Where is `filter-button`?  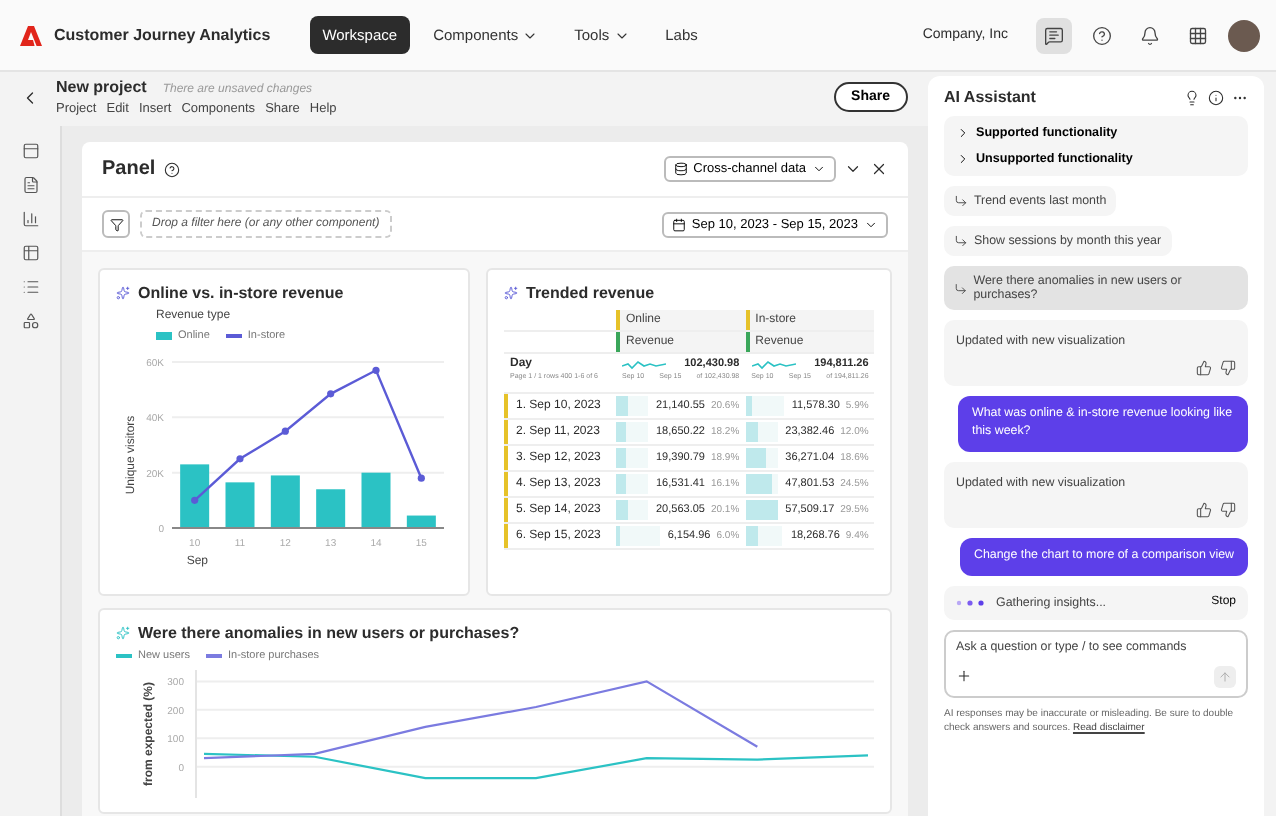 filter-button is located at coordinates (116, 224).